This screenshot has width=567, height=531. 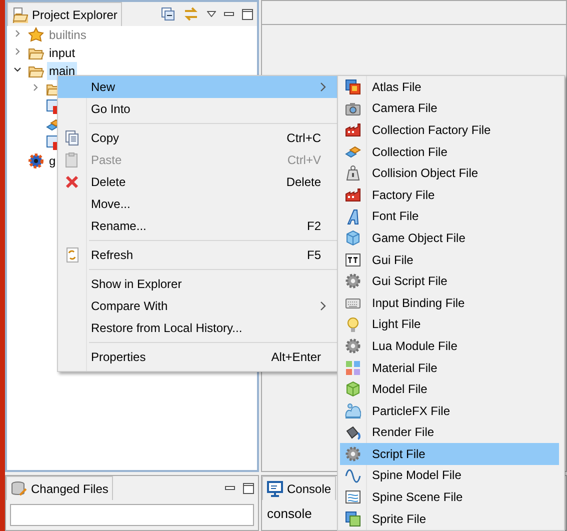 What do you see at coordinates (353, 87) in the screenshot?
I see `layers-icon` at bounding box center [353, 87].